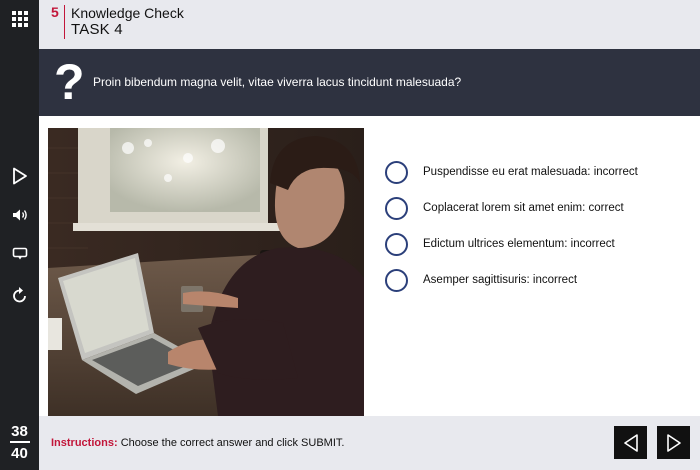 The width and height of the screenshot is (700, 470). I want to click on audio-icon, so click(19, 215).